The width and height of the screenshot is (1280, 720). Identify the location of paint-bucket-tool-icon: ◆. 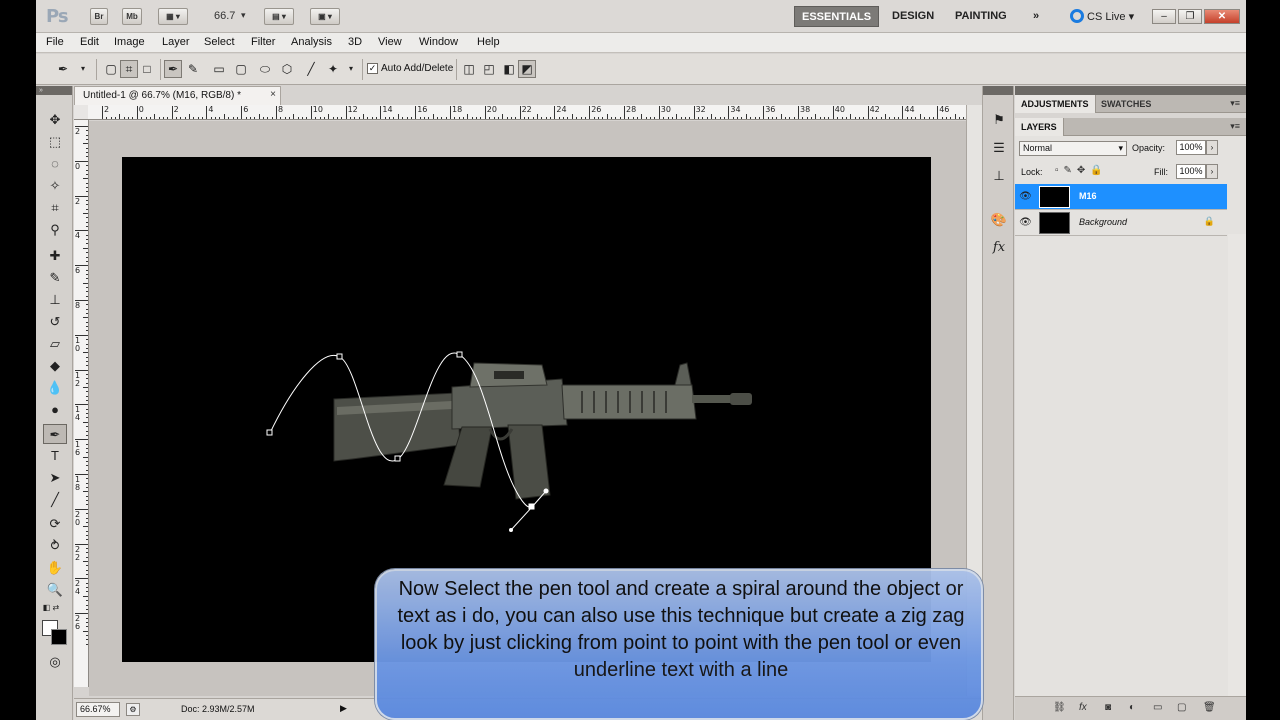
(55, 366).